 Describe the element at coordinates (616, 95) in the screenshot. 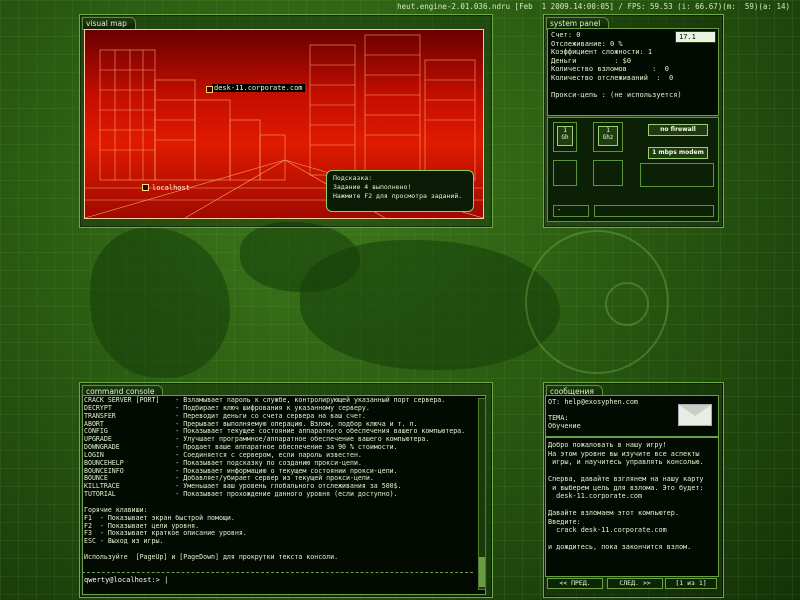

I see `stat-line: Прокси-цепь : (не используется)` at that location.